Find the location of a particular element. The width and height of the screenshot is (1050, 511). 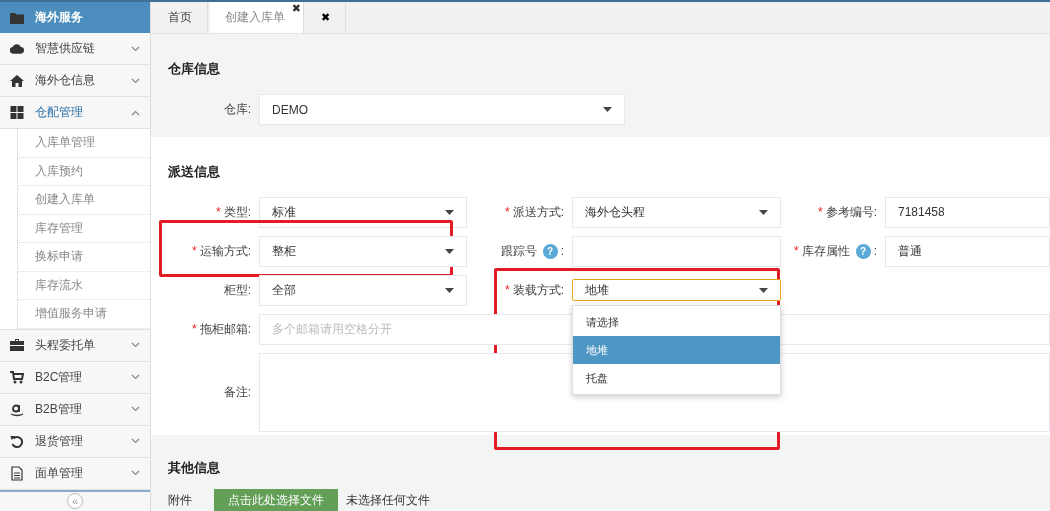

section-title: 派送信息 is located at coordinates (194, 171).